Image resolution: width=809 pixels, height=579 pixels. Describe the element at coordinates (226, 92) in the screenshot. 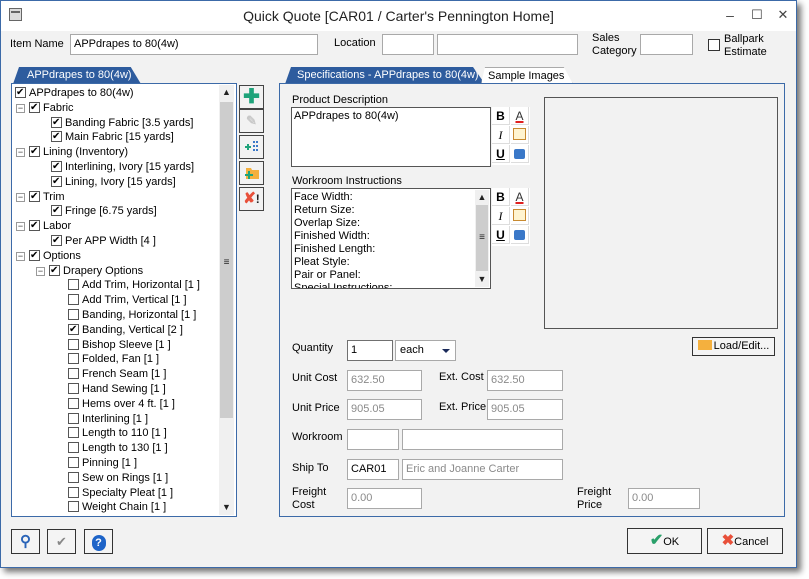

I see `scroll-up-icon: ▲` at that location.